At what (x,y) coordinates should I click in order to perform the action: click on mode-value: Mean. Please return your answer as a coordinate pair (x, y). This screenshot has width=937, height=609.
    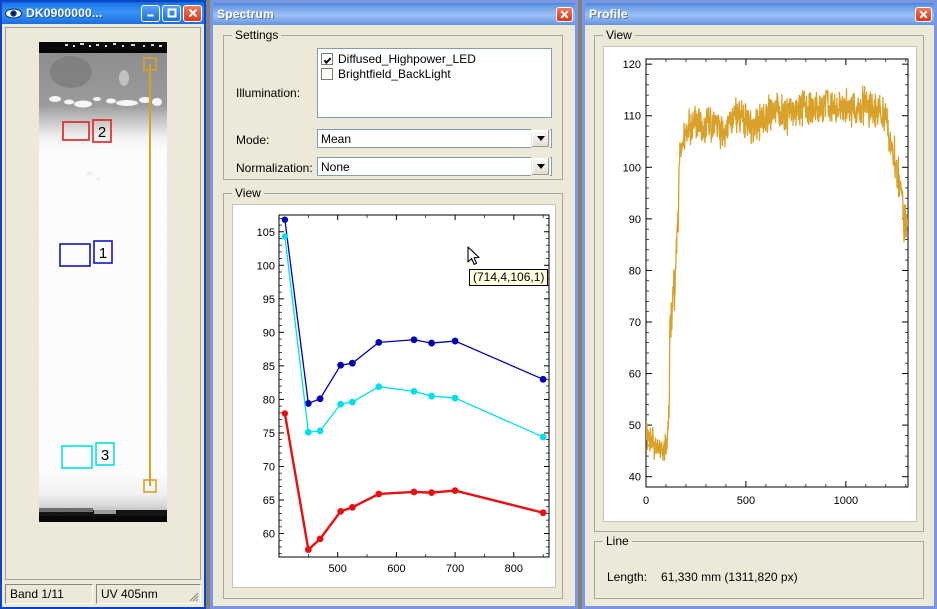
    Looking at the image, I should click on (336, 138).